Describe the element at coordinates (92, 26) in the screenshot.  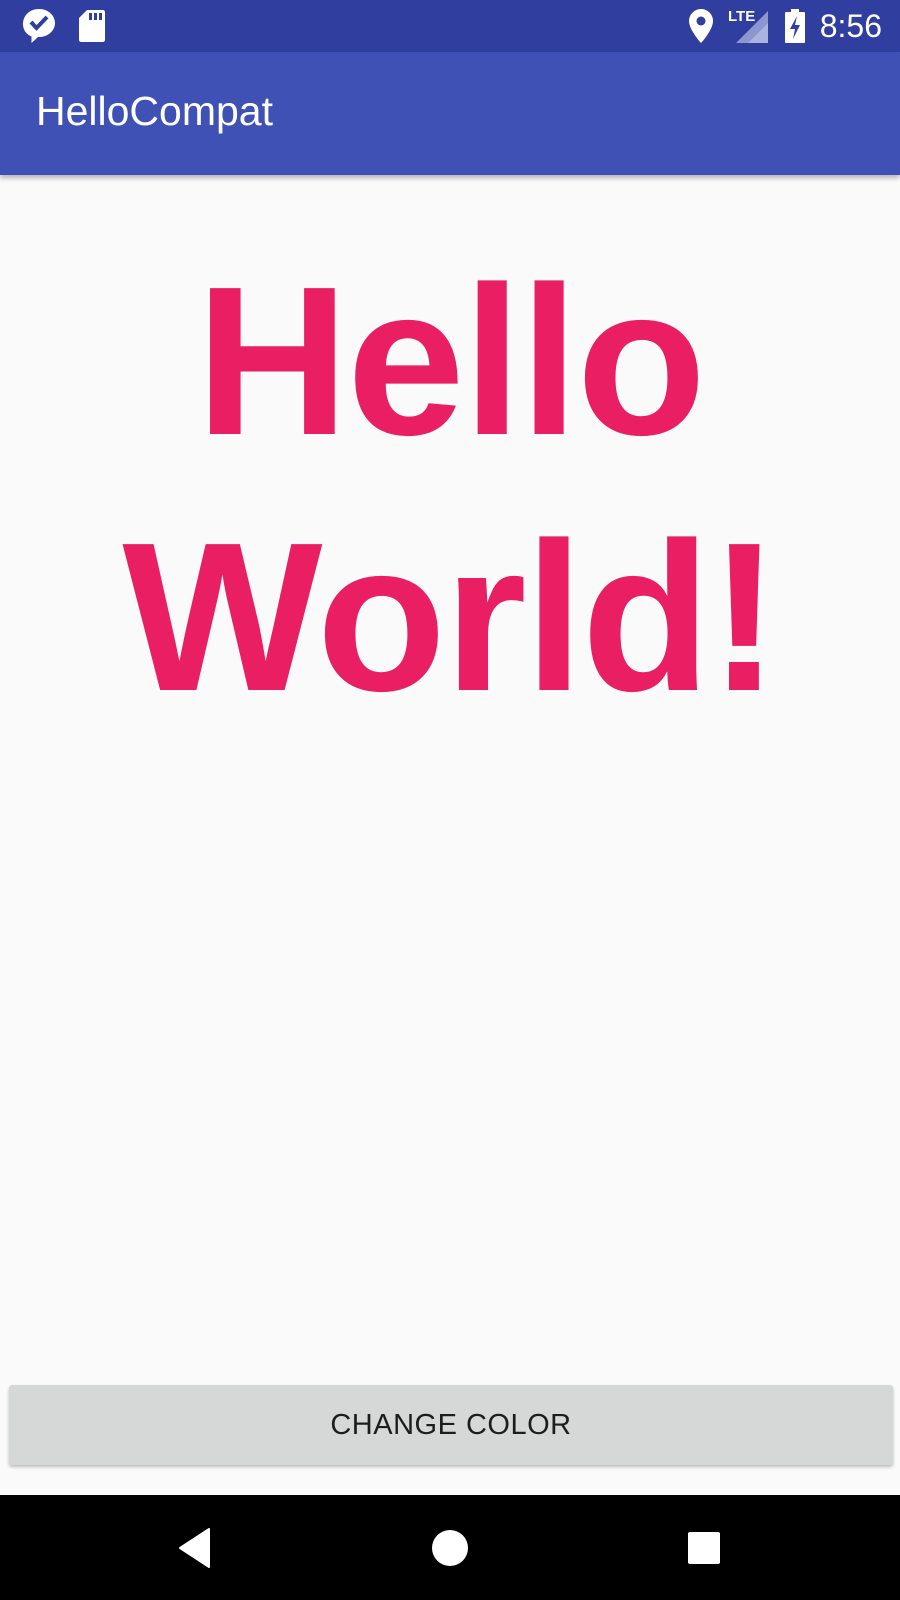
I see `sd-card-icon` at that location.